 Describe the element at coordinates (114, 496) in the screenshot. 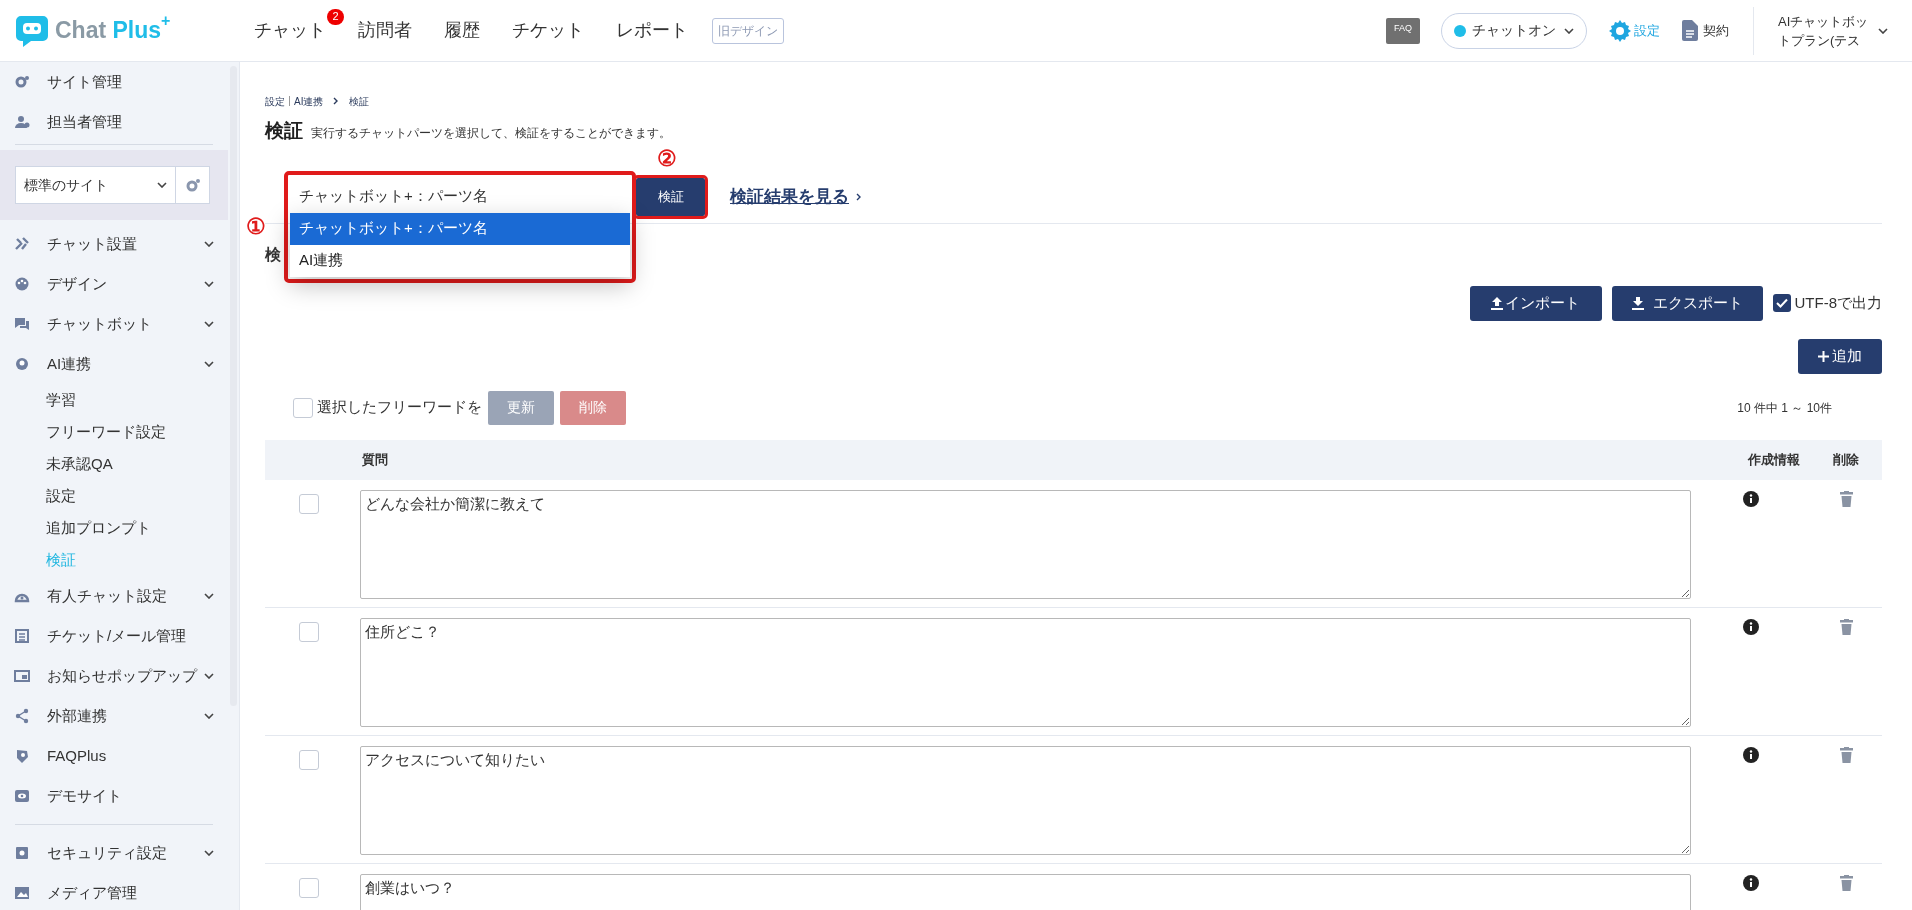

I see `sidebar-subitem: 設定` at that location.